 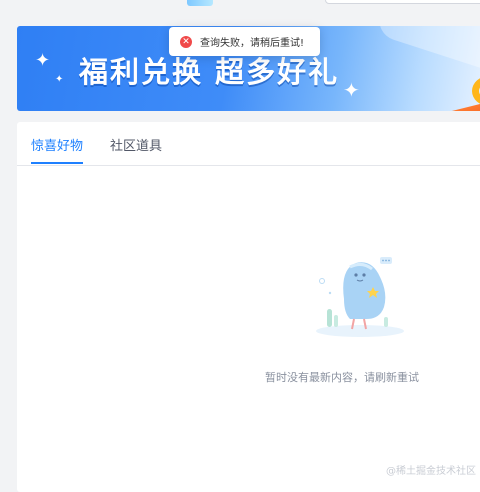 What do you see at coordinates (453, 103) in the screenshot?
I see `gift-box-graphic` at bounding box center [453, 103].